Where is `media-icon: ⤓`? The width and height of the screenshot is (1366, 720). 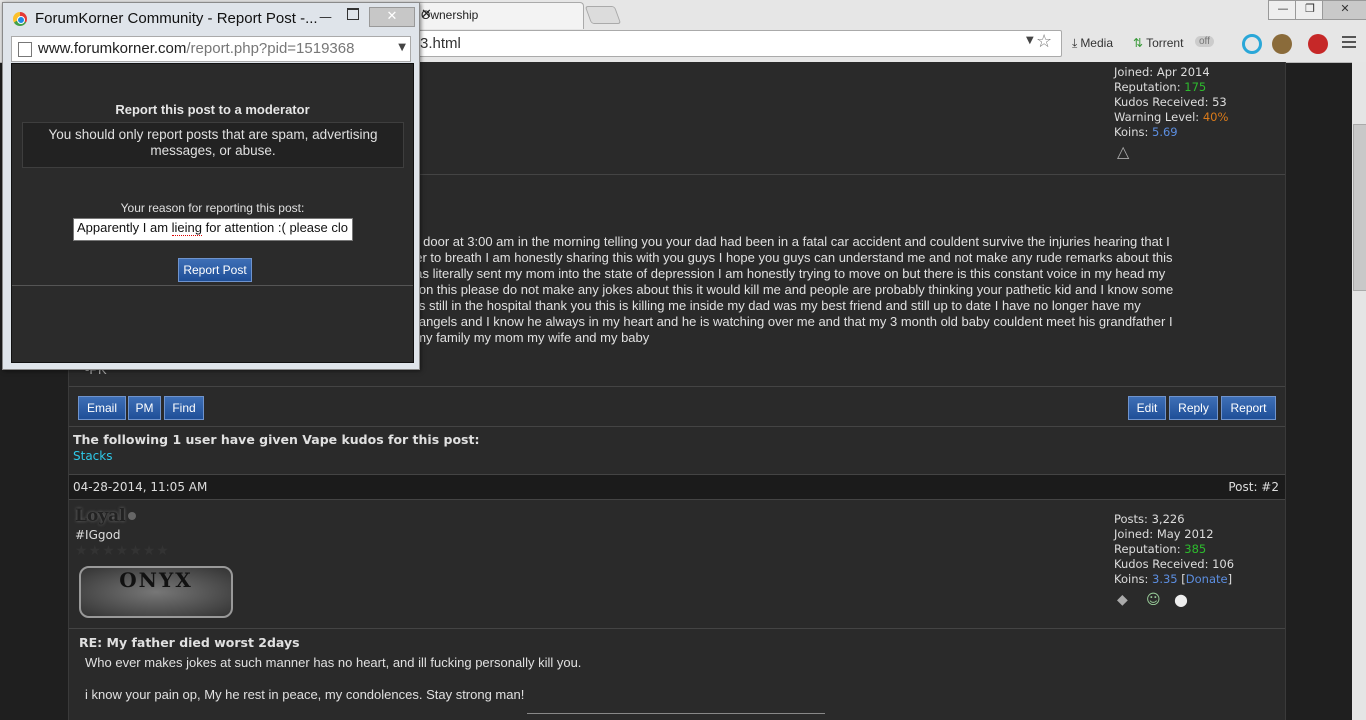
media-icon: ⤓ is located at coordinates (1075, 43).